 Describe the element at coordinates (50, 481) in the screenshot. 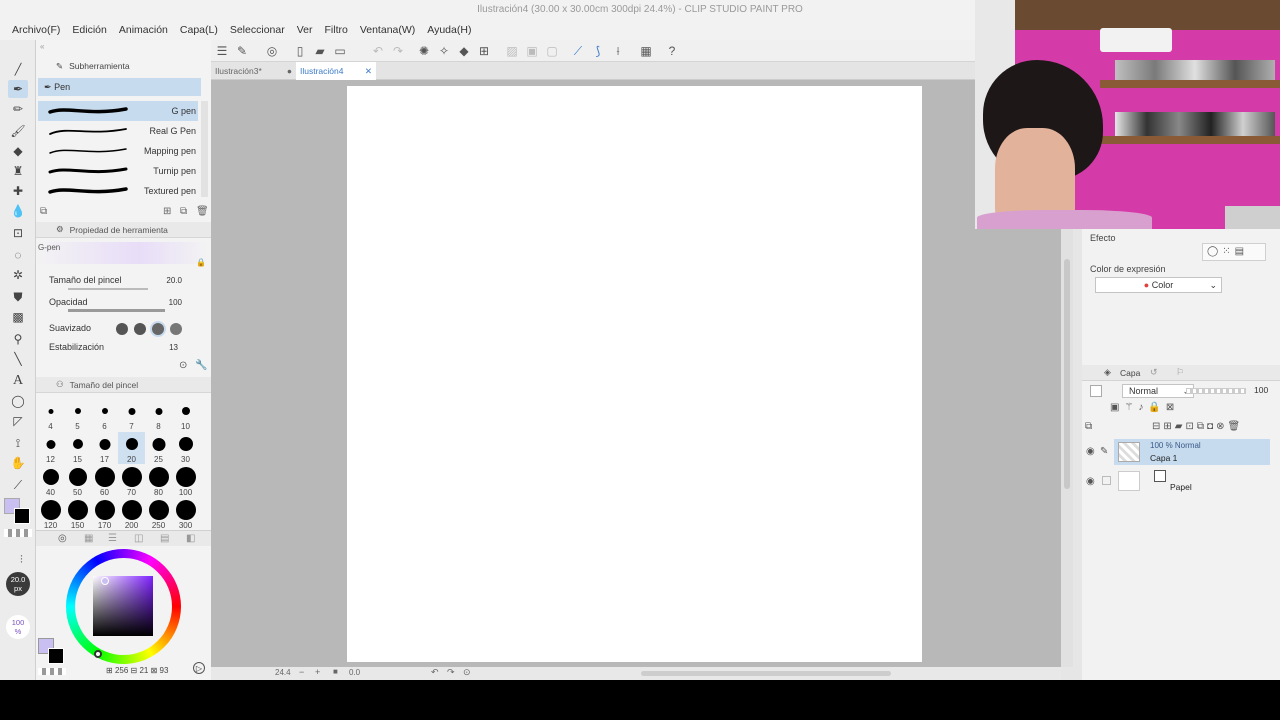

I see `brush-size-option: 40` at that location.